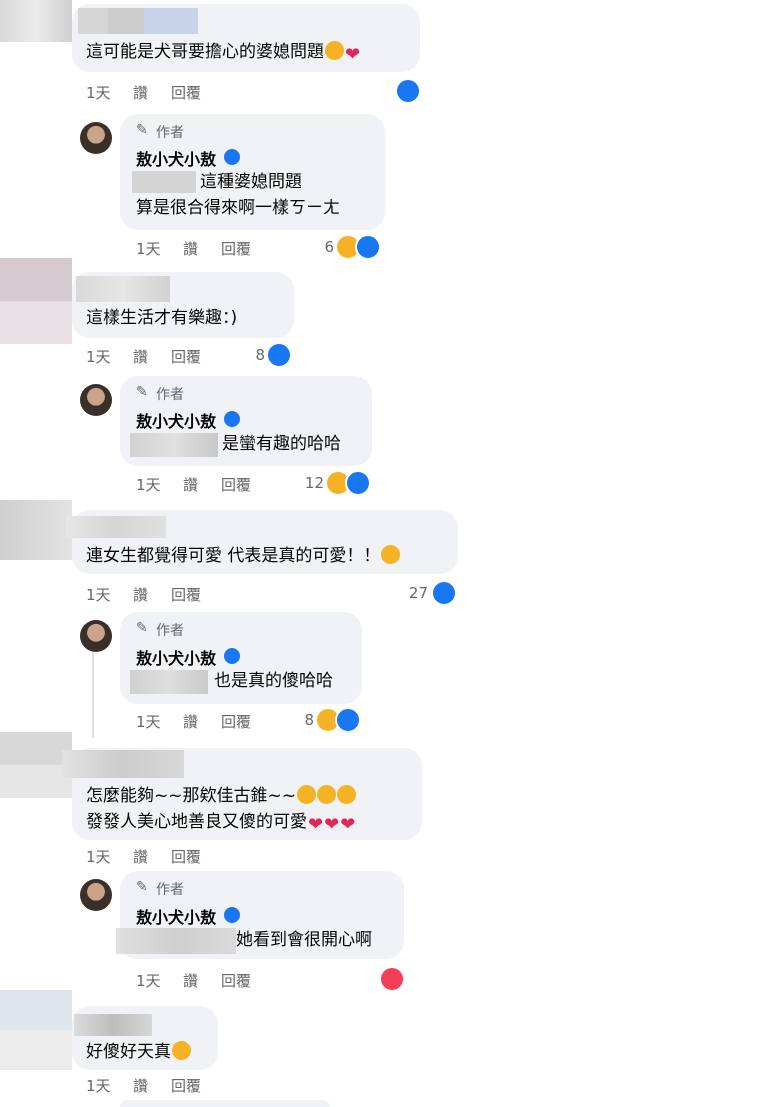 This screenshot has width=762, height=1107. What do you see at coordinates (162, 318) in the screenshot?
I see `comment-text: 這樣生活才有樂趣：)` at bounding box center [162, 318].